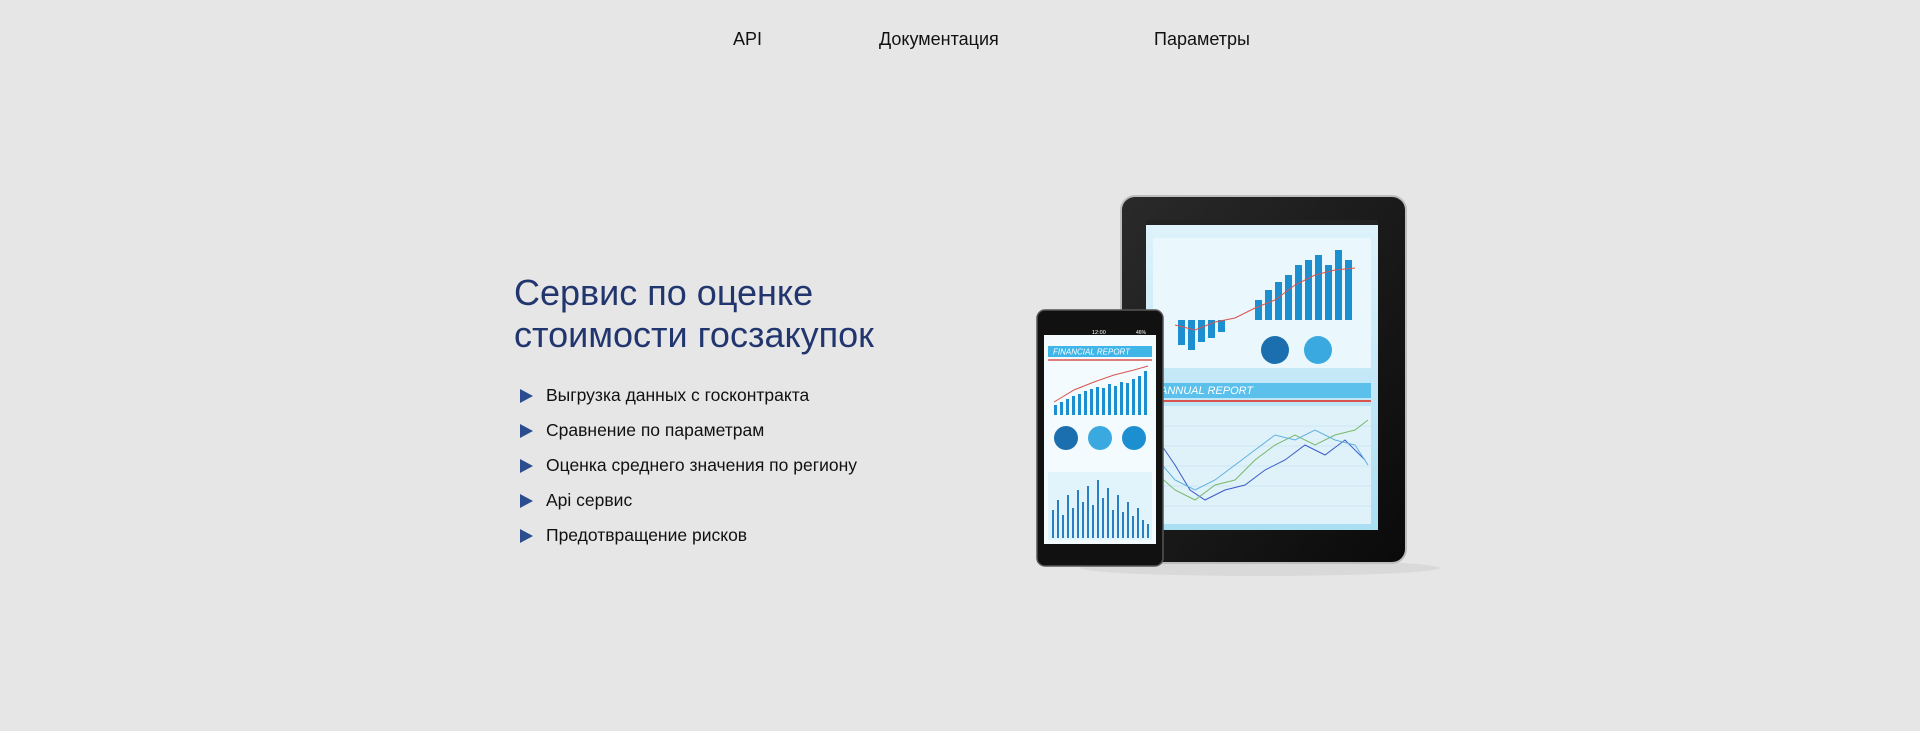 This screenshot has width=1920, height=731. What do you see at coordinates (702, 465) in the screenshot?
I see `feature-label: Оценка среднего значения по региону` at bounding box center [702, 465].